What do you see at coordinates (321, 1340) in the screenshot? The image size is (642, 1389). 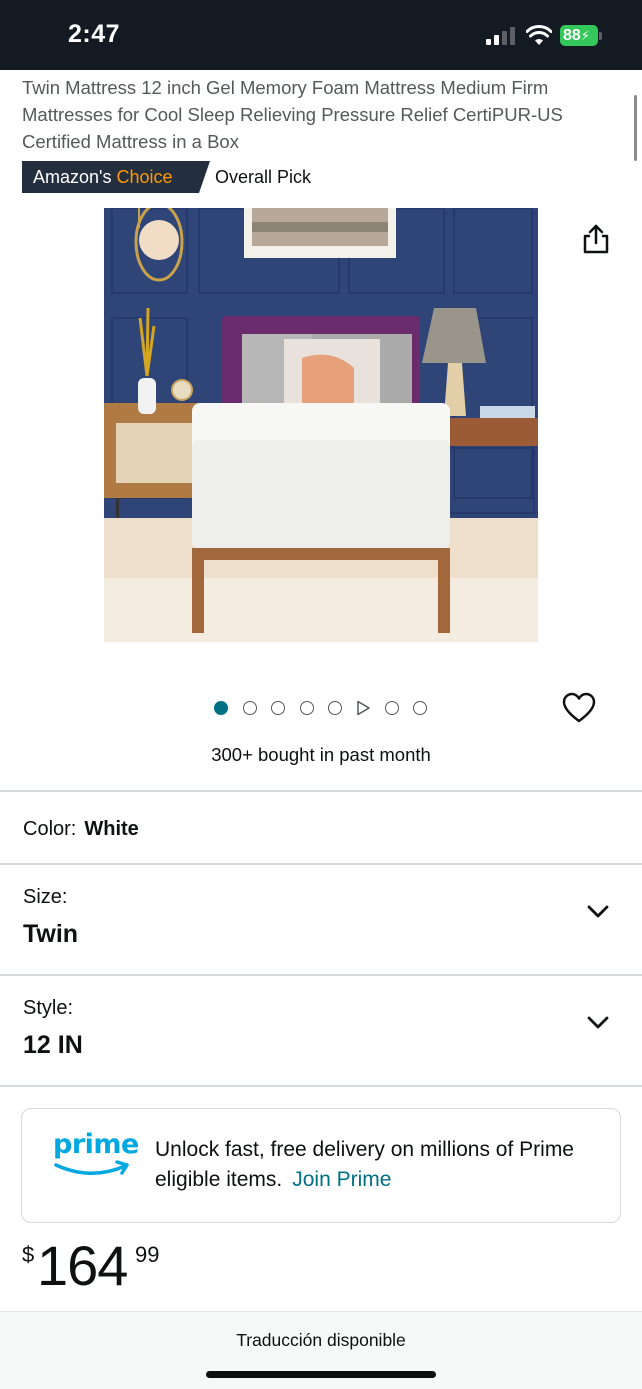 I see `translation-available-link: Traducción disponible` at bounding box center [321, 1340].